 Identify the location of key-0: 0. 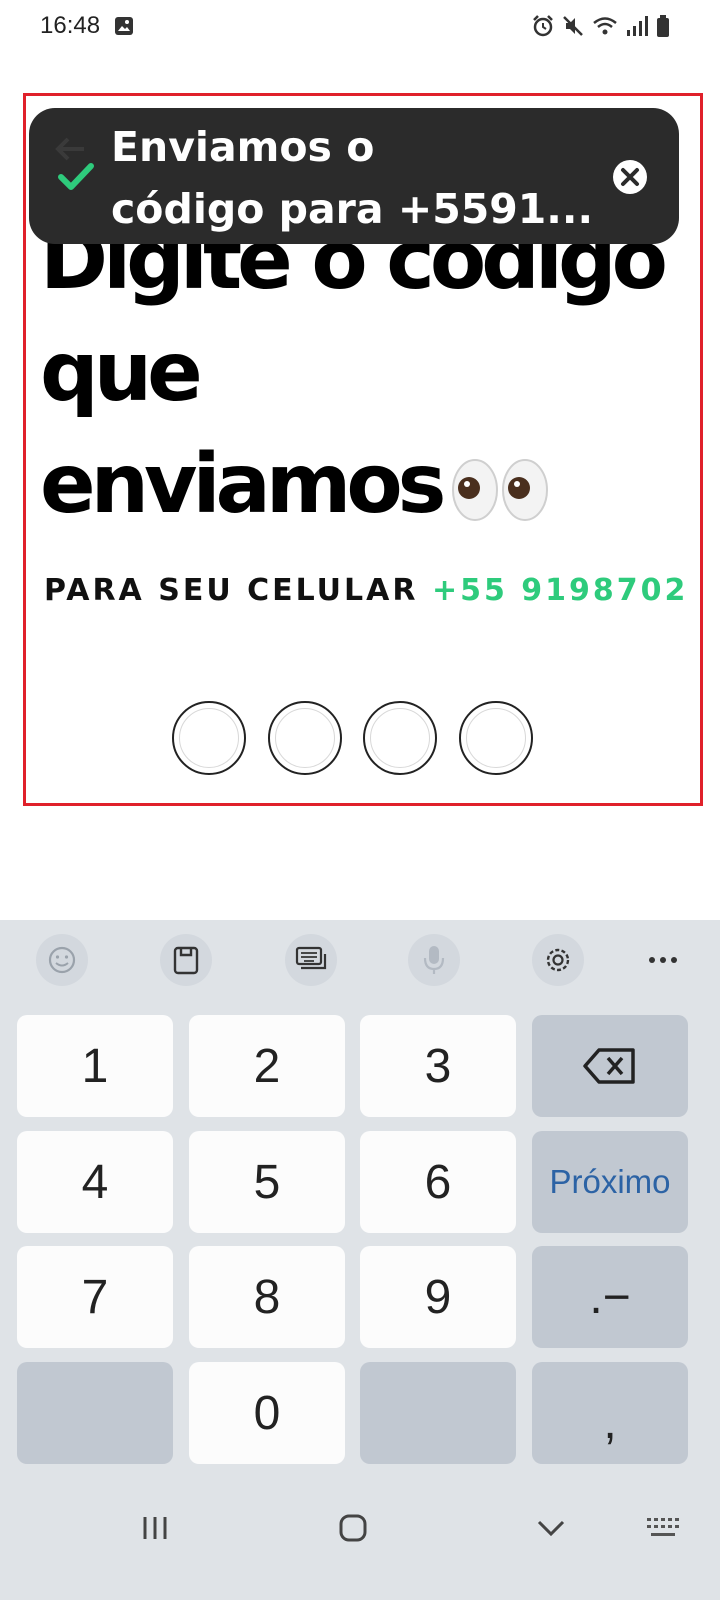
(267, 1413).